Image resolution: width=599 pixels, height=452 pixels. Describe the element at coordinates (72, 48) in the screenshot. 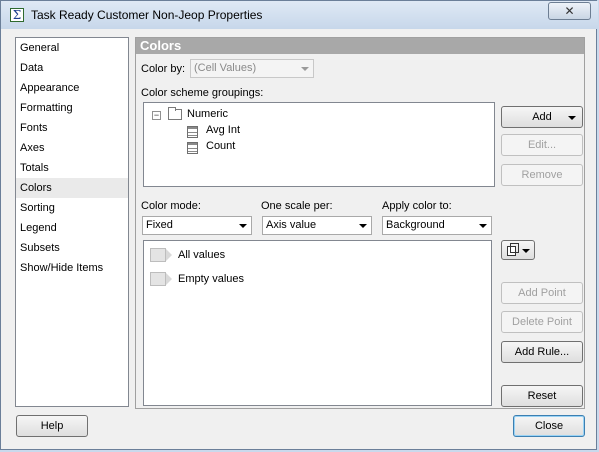

I see `nav-item-general: General` at that location.